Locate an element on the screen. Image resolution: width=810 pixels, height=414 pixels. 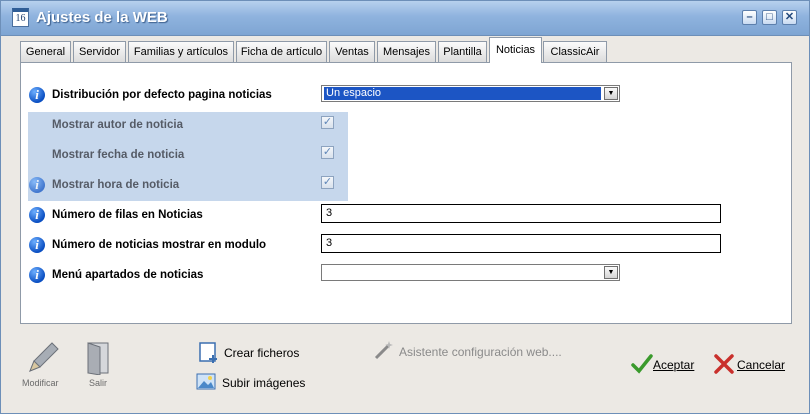
menu-apartados-label: Menú apartados de noticias is located at coordinates (128, 275).